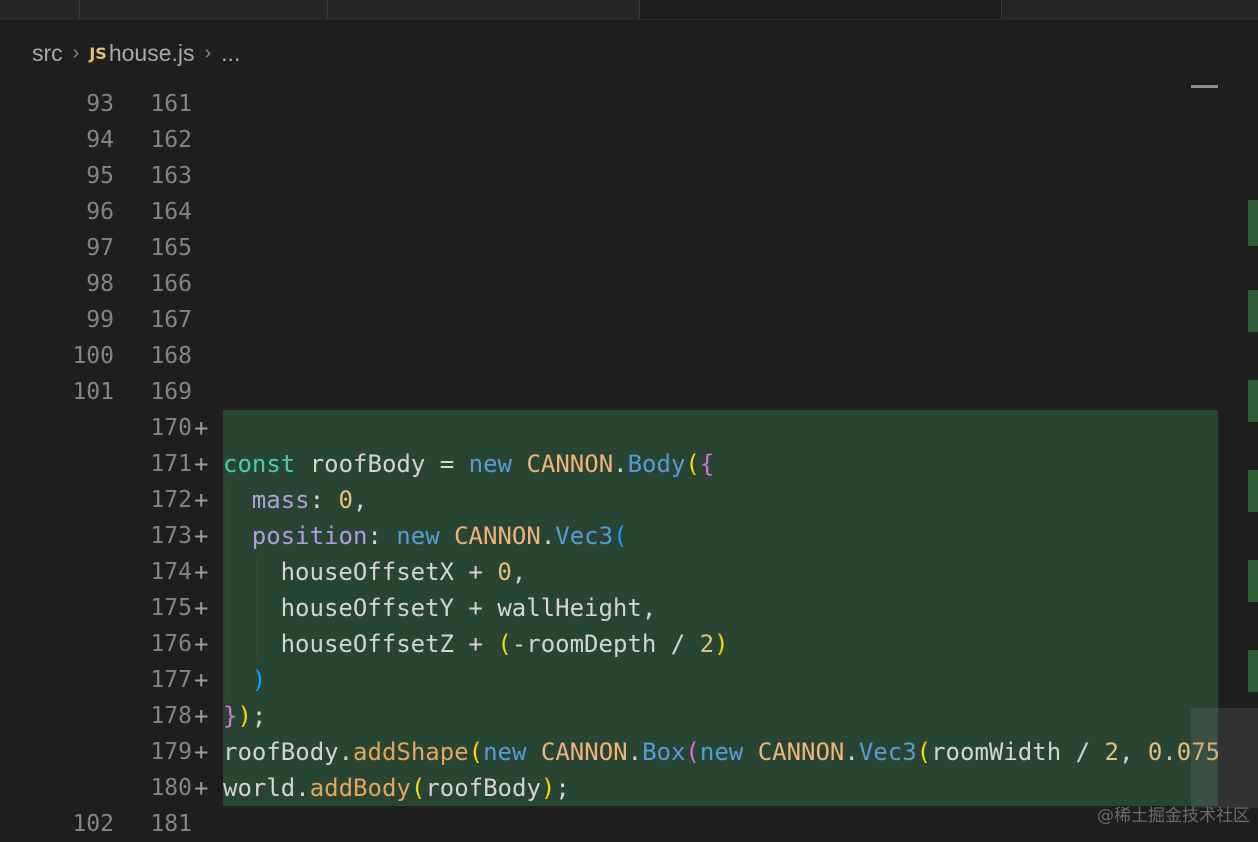 The width and height of the screenshot is (1258, 842). What do you see at coordinates (259, 716) in the screenshot?
I see `code-token: ;` at bounding box center [259, 716].